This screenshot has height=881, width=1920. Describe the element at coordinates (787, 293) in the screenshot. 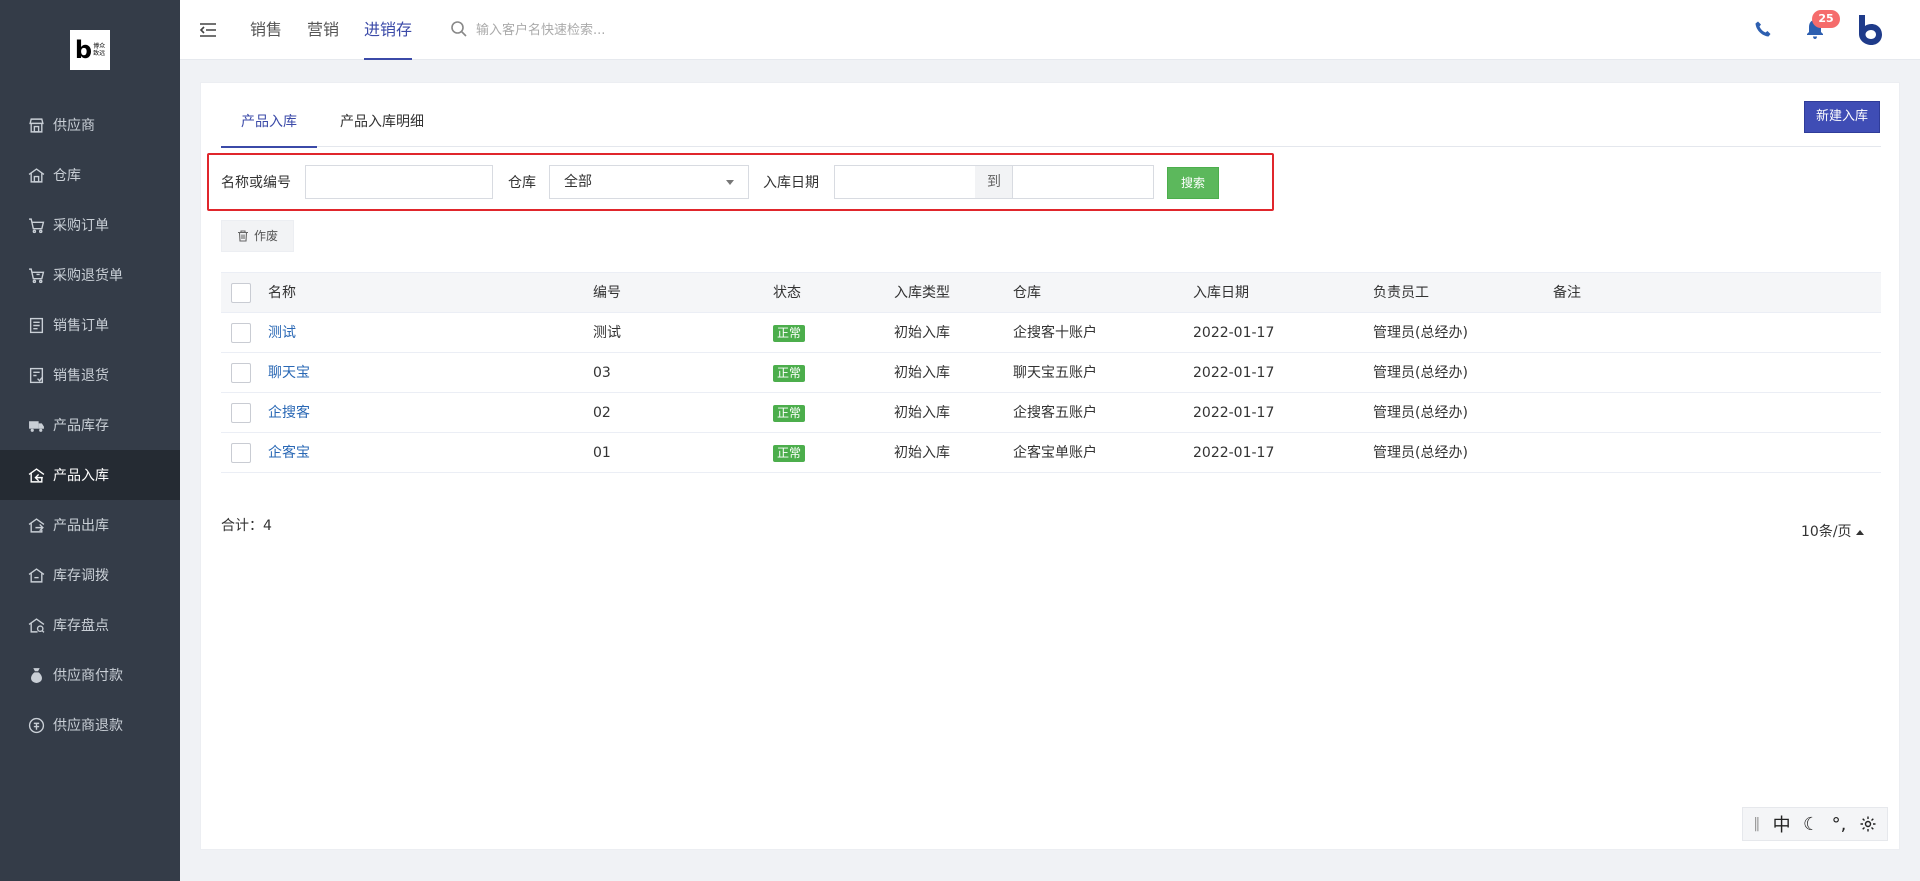

I see `col-status: 状态` at that location.